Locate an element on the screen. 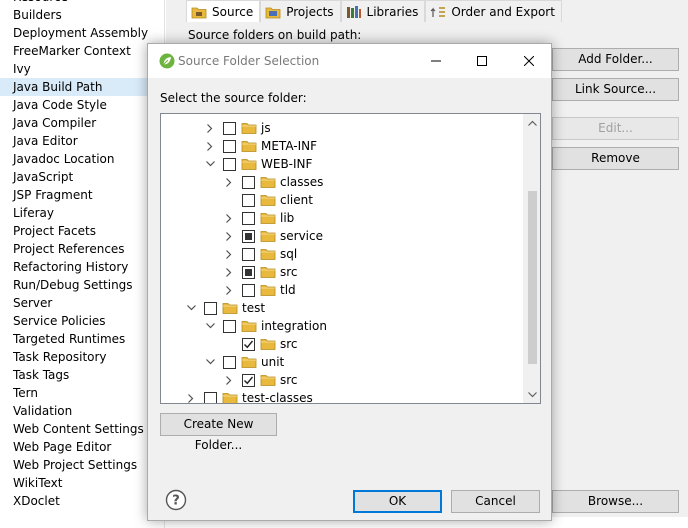 The width and height of the screenshot is (688, 528). tree-row: WEB-INF is located at coordinates (342, 164).